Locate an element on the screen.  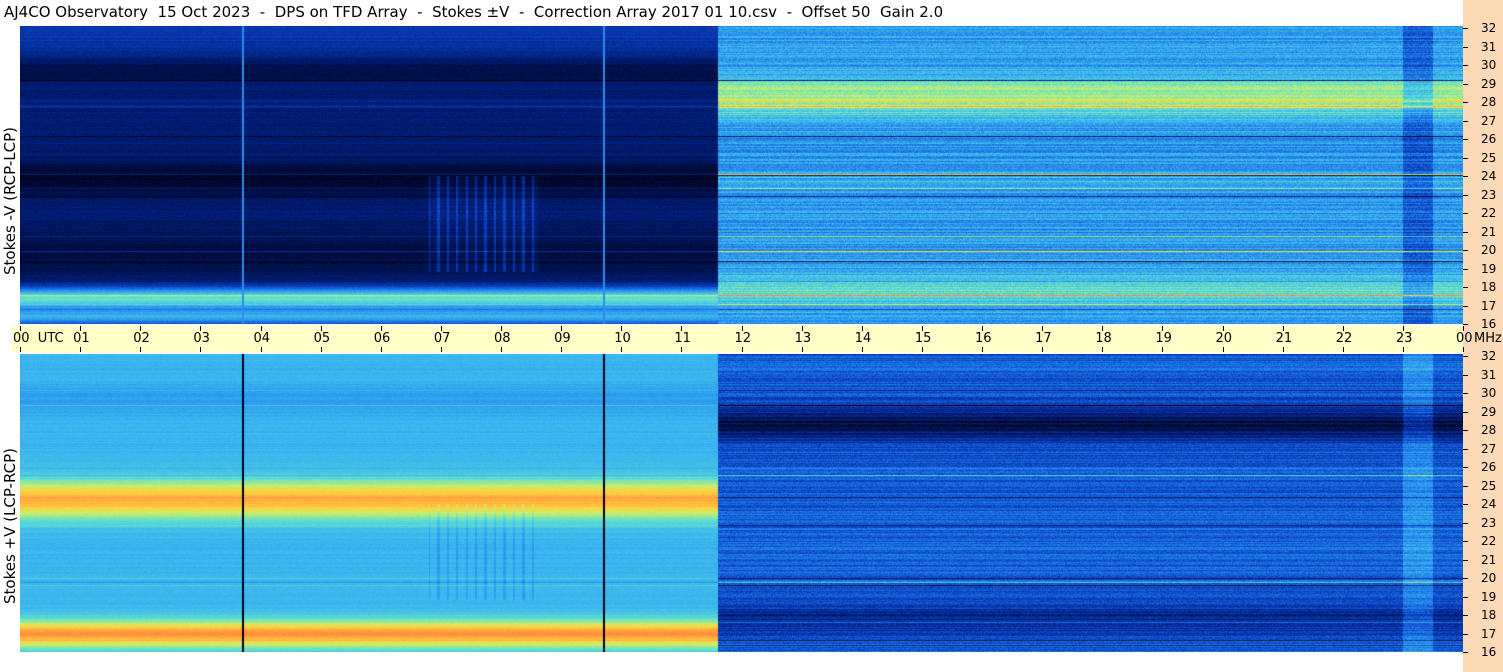
utc-tick-label: 02 is located at coordinates (141, 338).